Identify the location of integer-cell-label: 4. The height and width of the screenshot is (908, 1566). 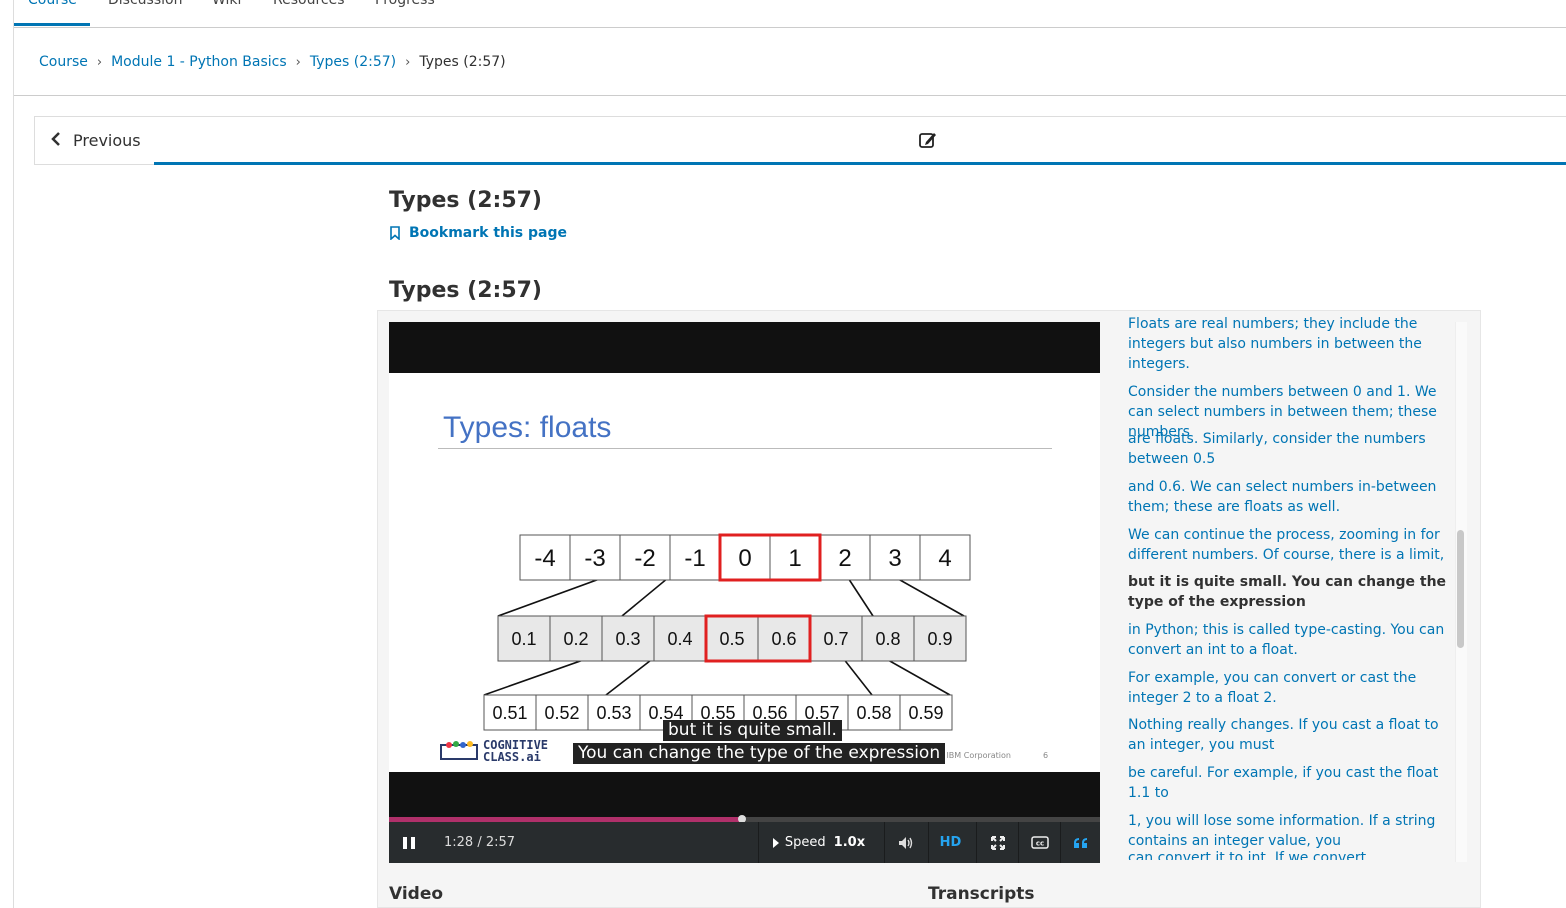
(944, 558).